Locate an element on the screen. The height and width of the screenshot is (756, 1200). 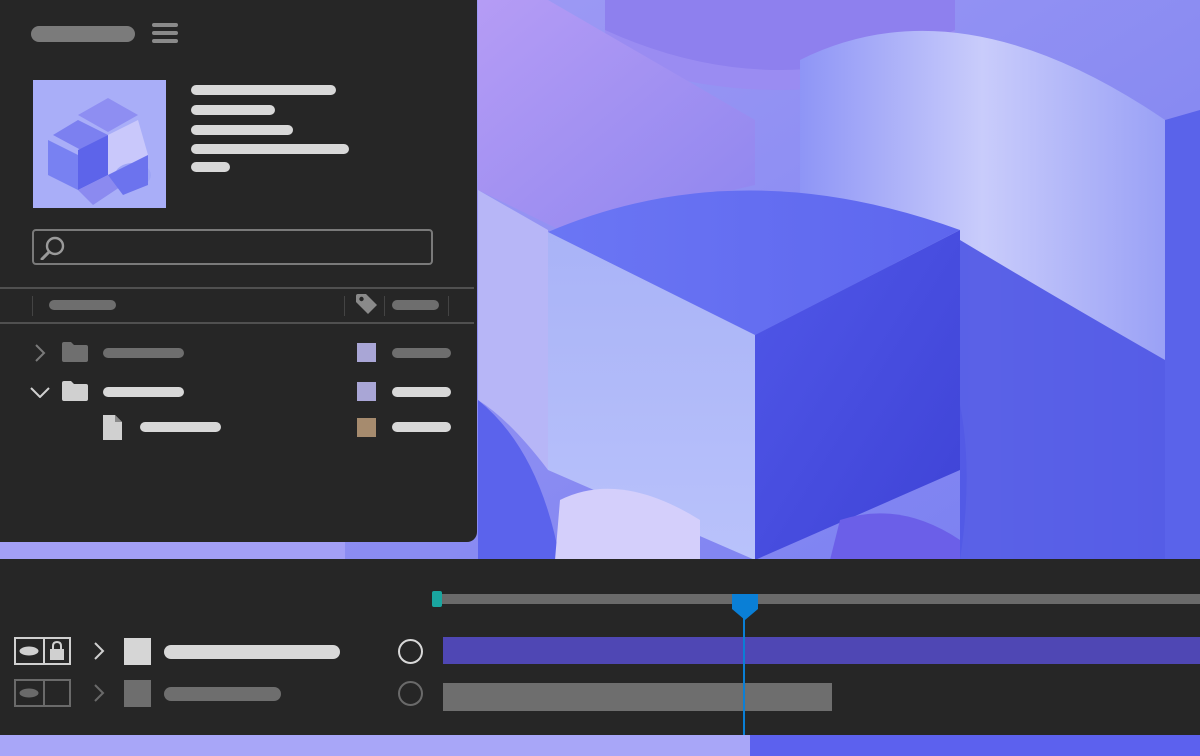
file-icon is located at coordinates (112, 427).